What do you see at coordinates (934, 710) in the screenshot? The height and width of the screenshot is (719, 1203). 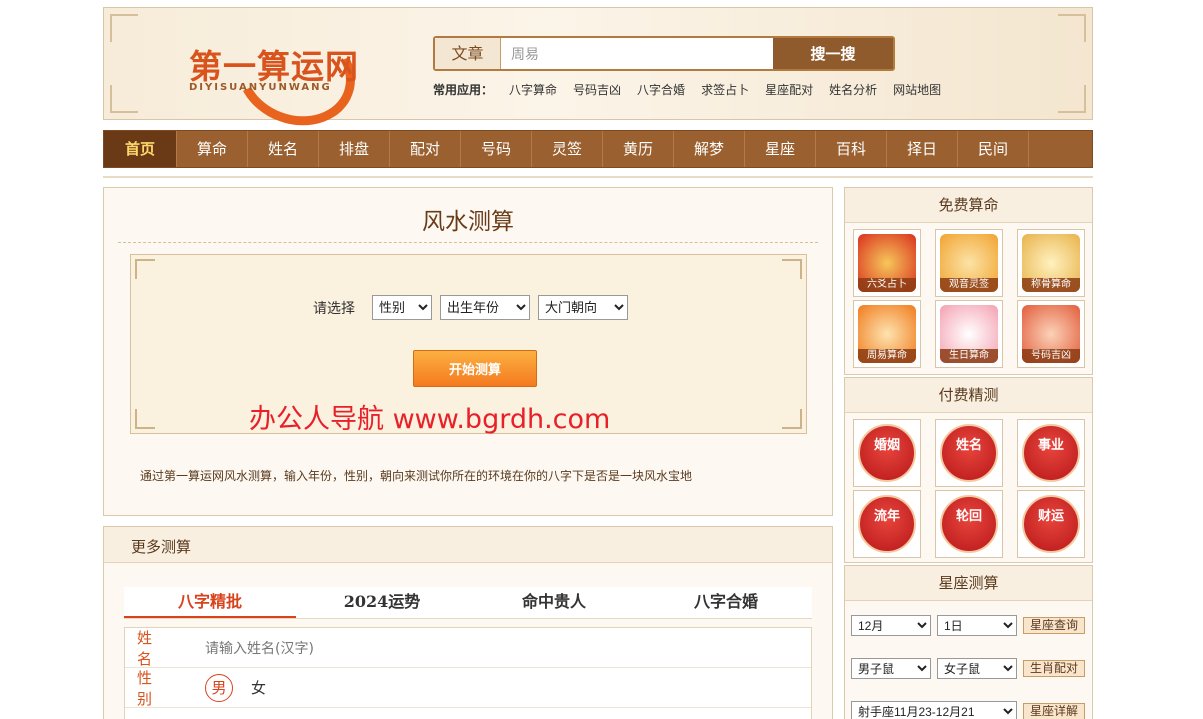 I see `sign-select: 射手座11月23-12月21` at bounding box center [934, 710].